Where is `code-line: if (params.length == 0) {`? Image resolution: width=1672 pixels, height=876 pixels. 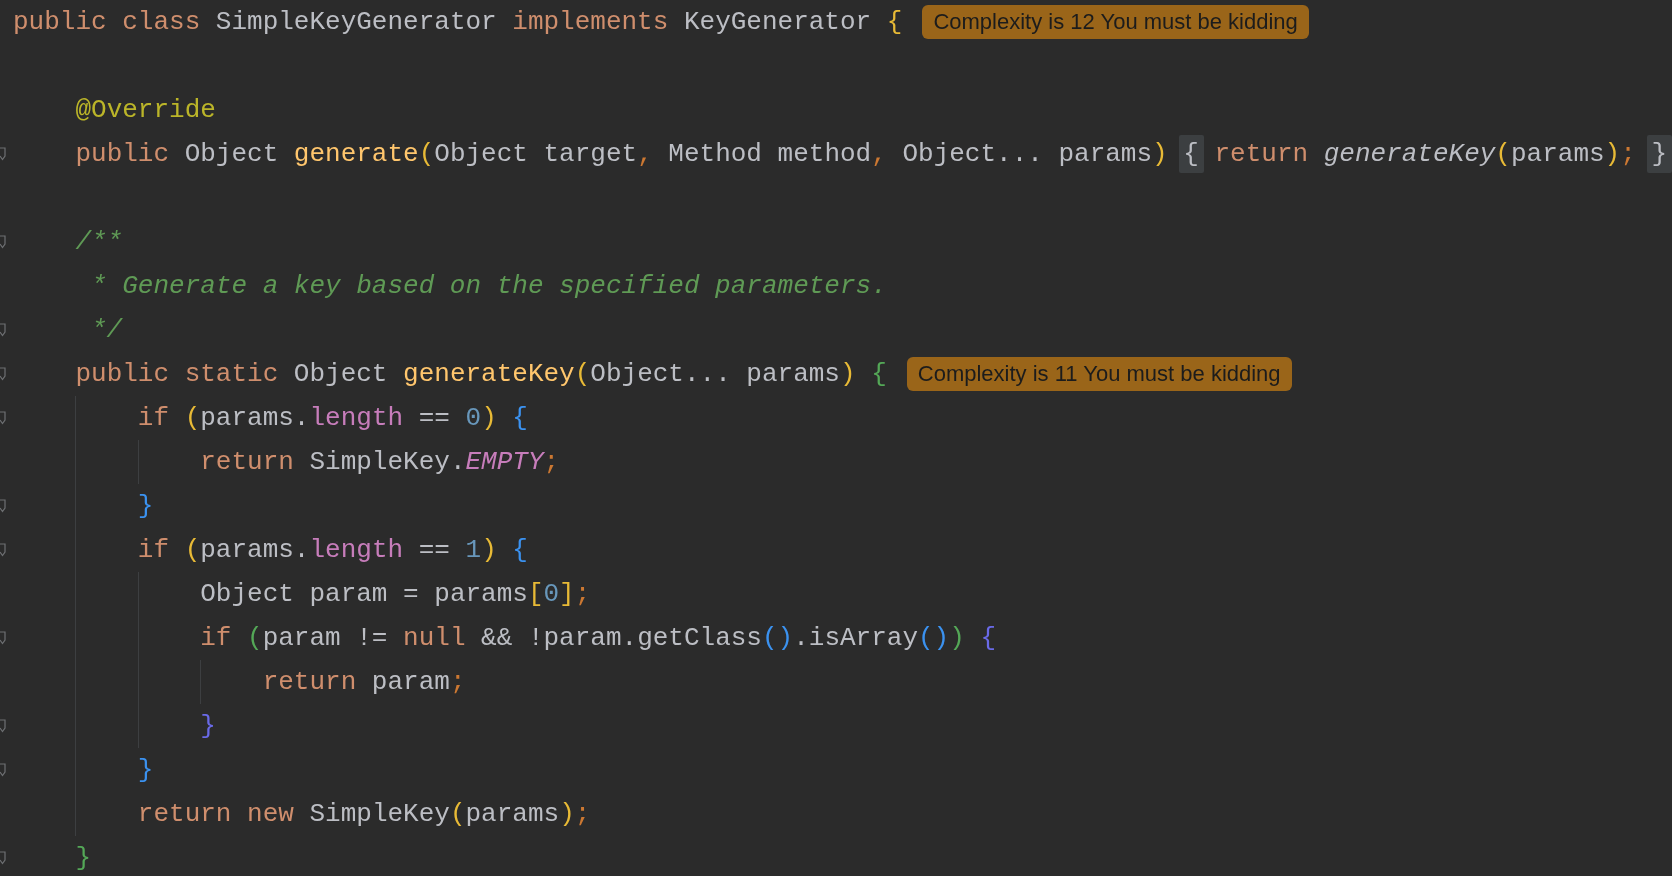 code-line: if (params.length == 0) { is located at coordinates (332, 418).